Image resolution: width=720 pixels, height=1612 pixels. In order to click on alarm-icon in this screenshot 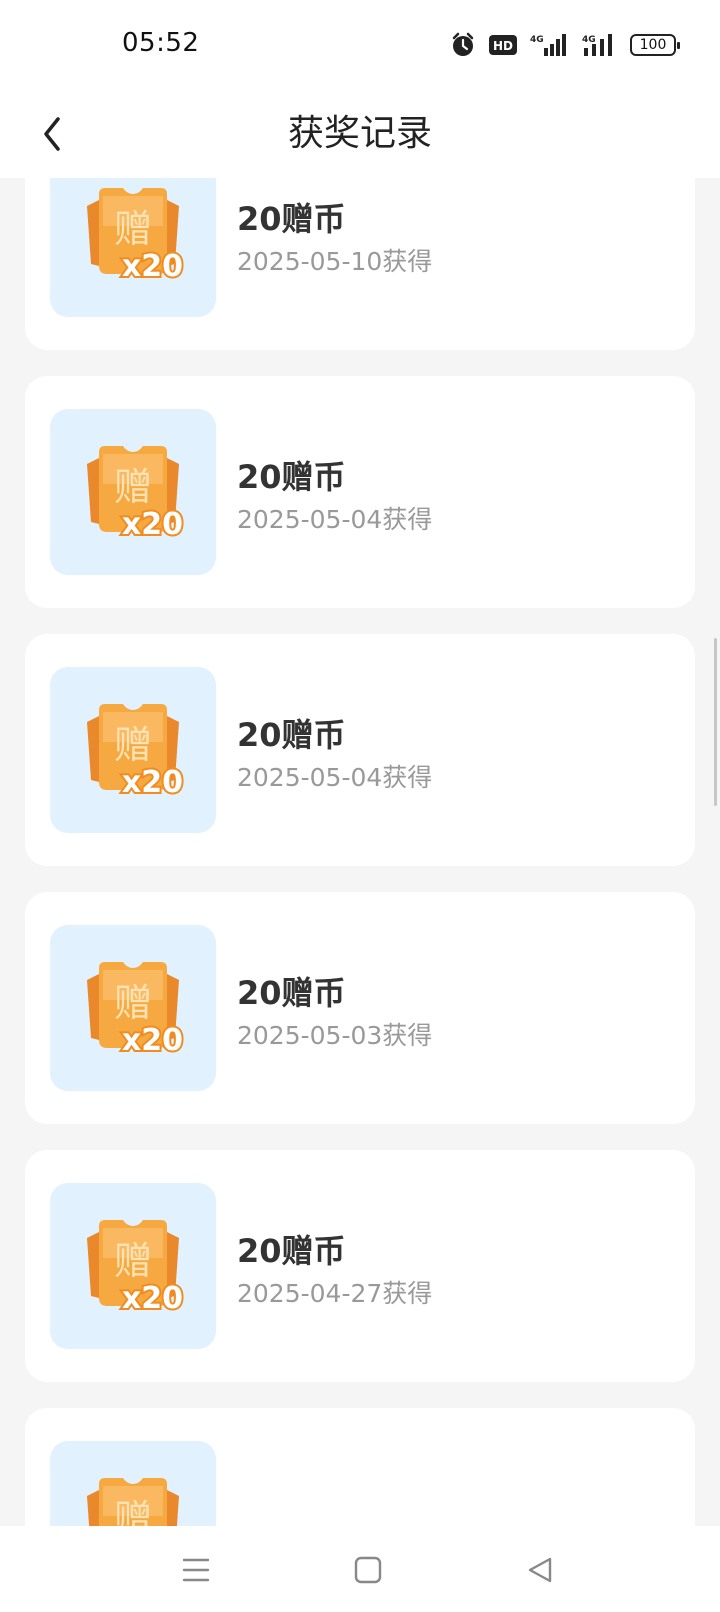, I will do `click(463, 45)`.